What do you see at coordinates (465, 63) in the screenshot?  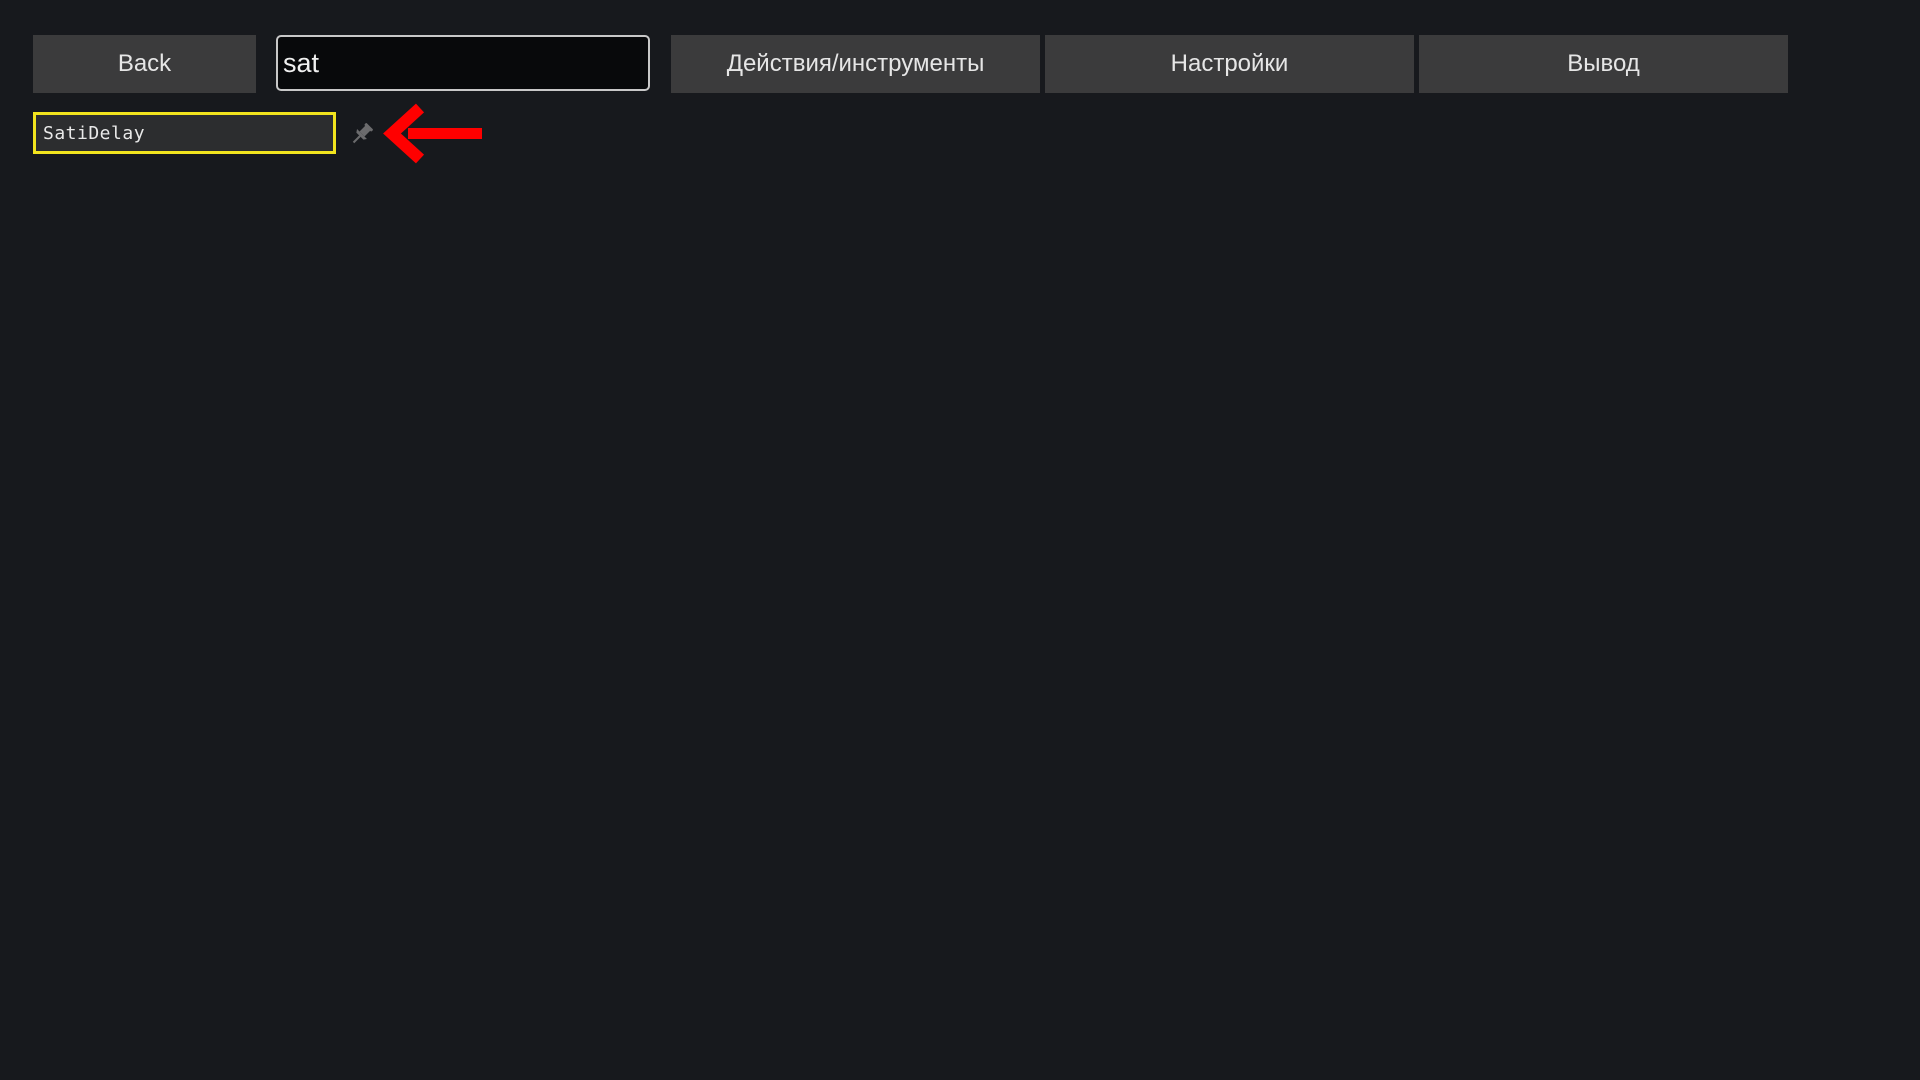 I see `search-input` at bounding box center [465, 63].